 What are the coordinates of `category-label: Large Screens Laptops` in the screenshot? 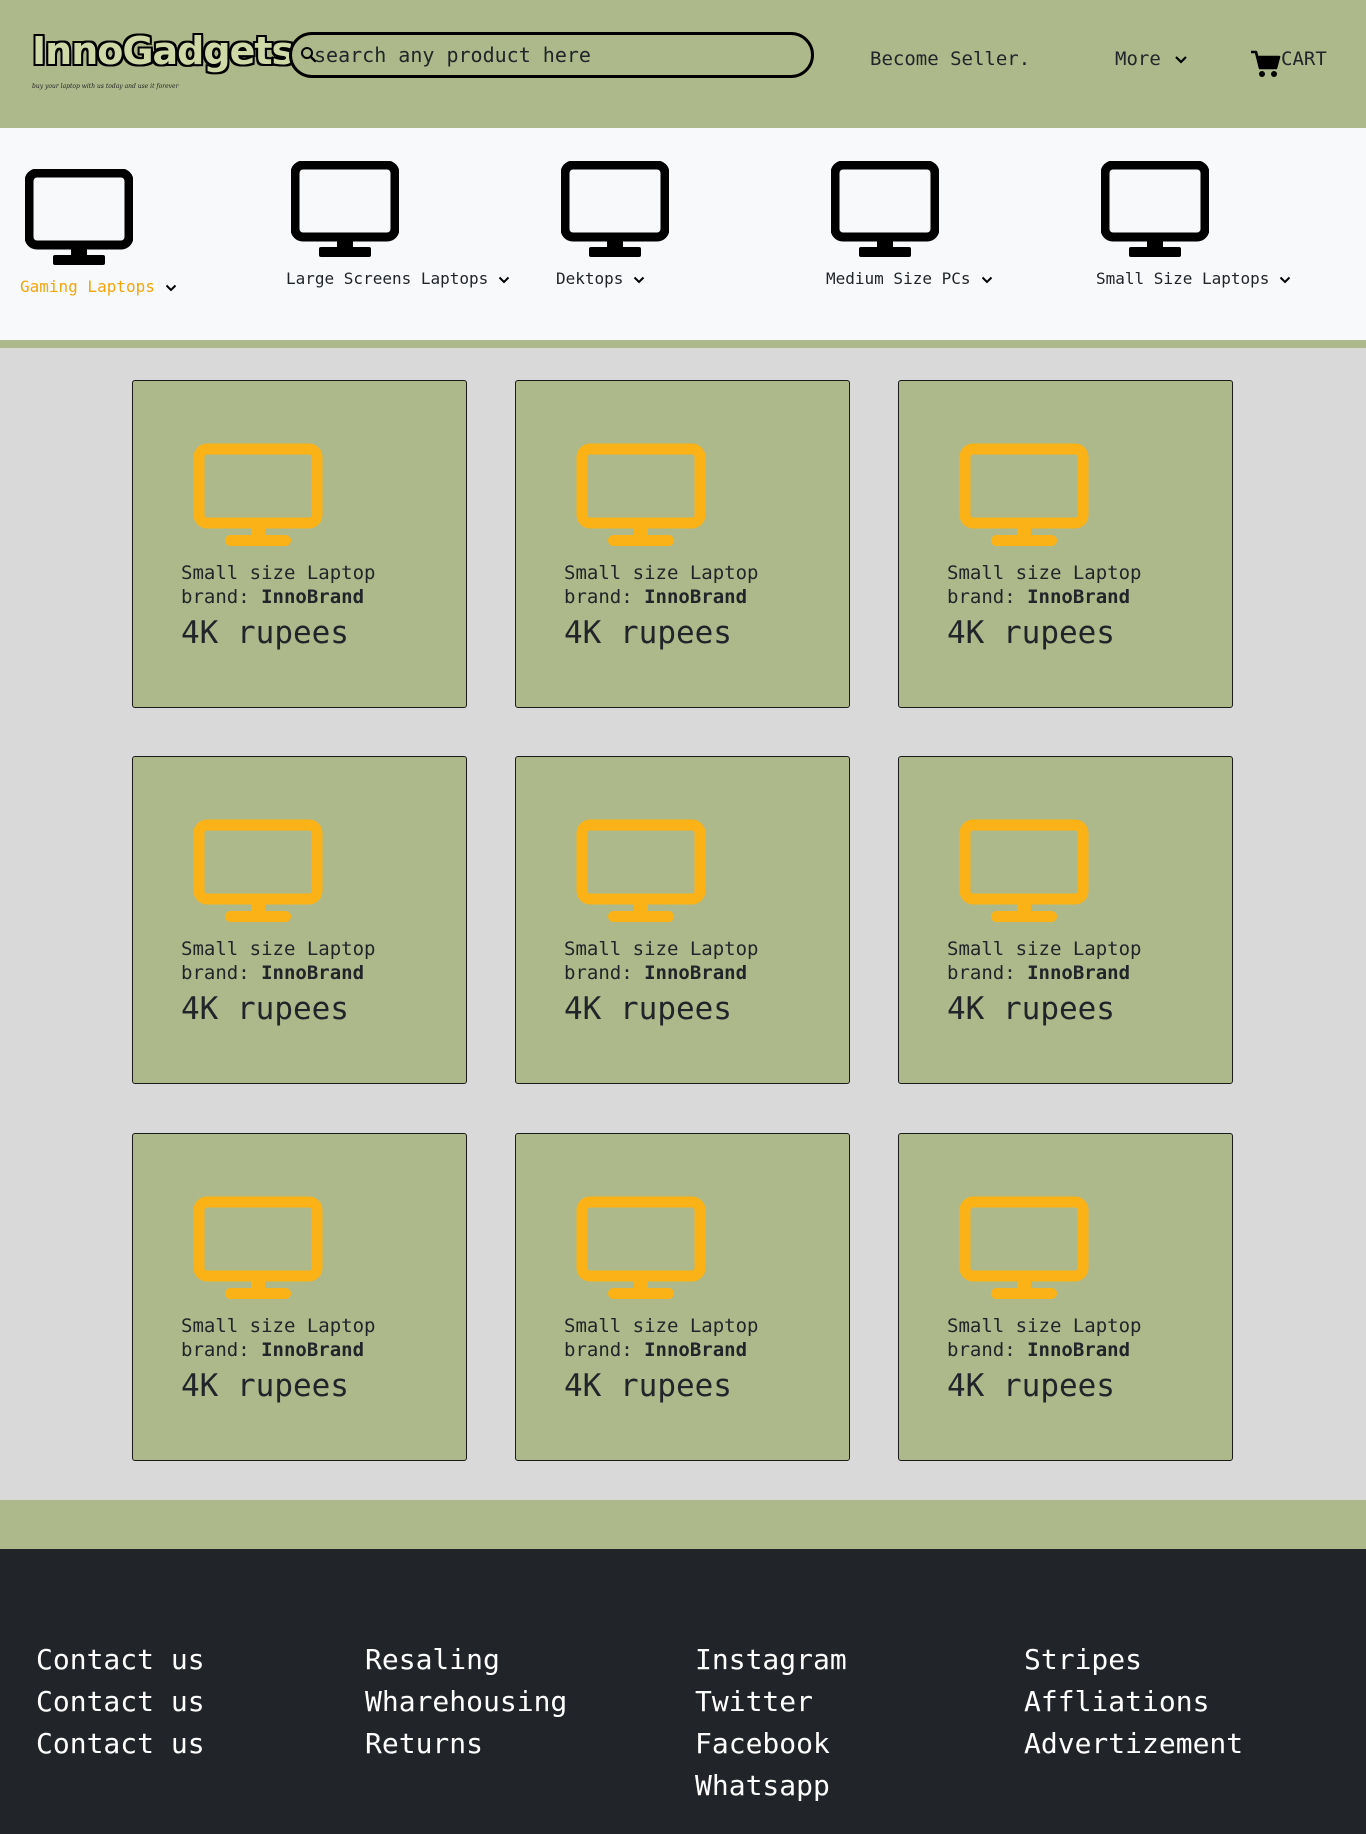 It's located at (398, 278).